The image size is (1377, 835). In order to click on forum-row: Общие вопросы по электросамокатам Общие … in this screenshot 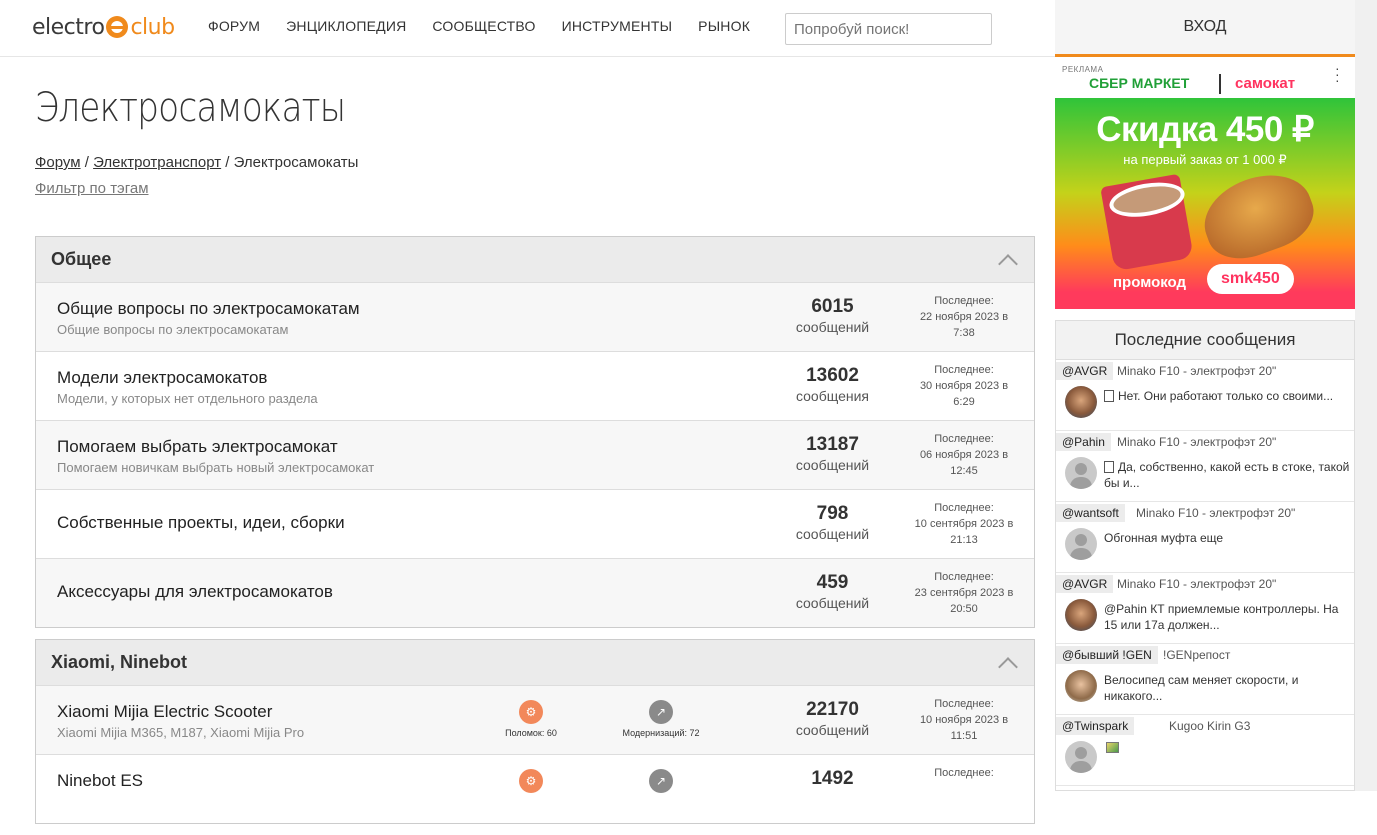, I will do `click(535, 316)`.